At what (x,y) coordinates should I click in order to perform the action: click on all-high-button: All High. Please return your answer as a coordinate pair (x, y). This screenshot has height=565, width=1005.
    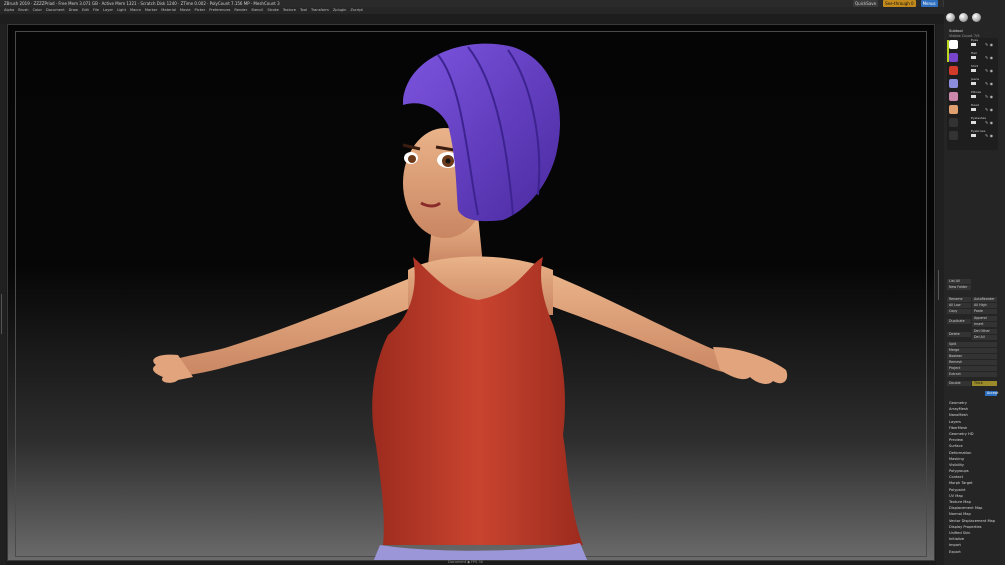
    Looking at the image, I should click on (984, 305).